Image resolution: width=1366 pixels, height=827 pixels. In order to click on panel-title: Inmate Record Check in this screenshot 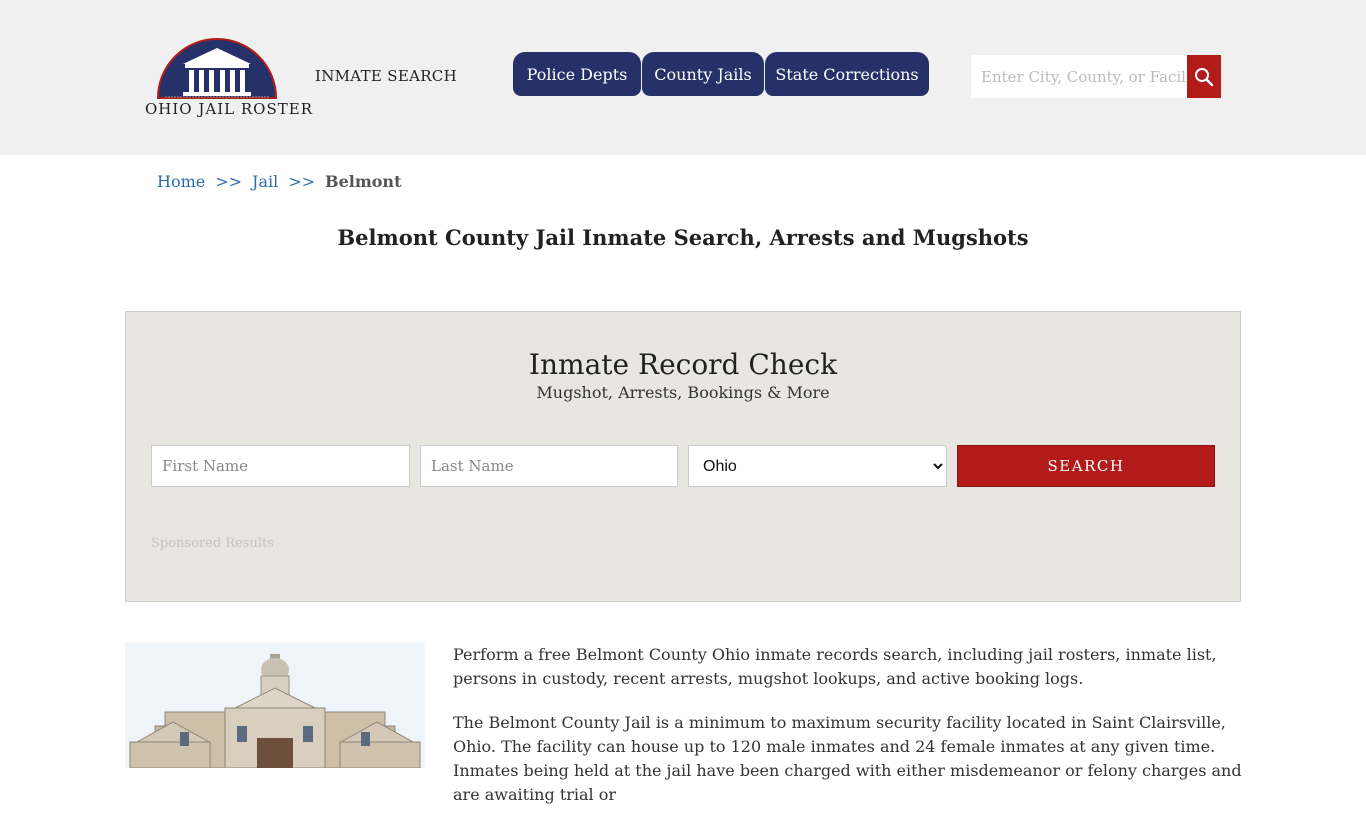, I will do `click(683, 364)`.